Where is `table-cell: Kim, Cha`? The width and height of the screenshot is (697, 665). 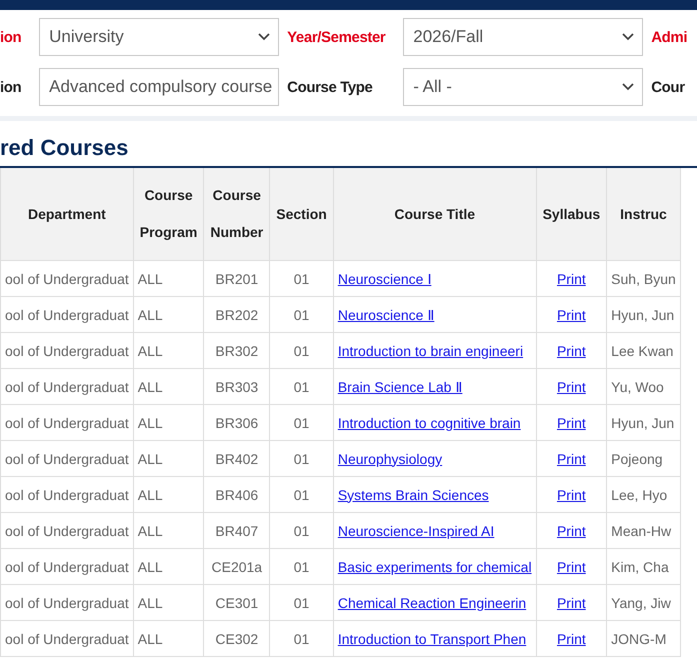
table-cell: Kim, Cha is located at coordinates (643, 566).